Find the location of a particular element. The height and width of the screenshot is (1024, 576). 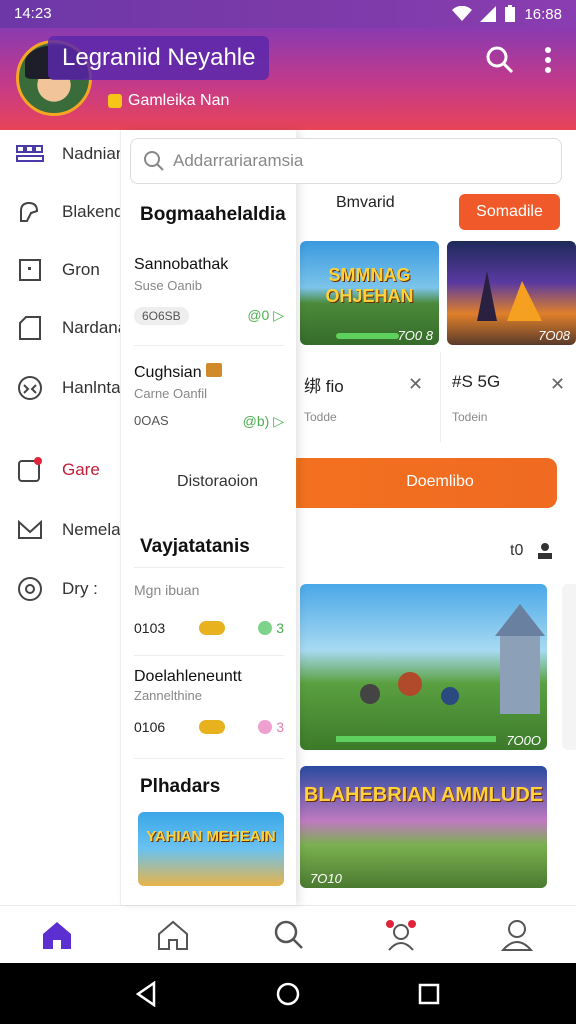

app-header: Legraniid Neyahle Gamleika Nan is located at coordinates (288, 79).